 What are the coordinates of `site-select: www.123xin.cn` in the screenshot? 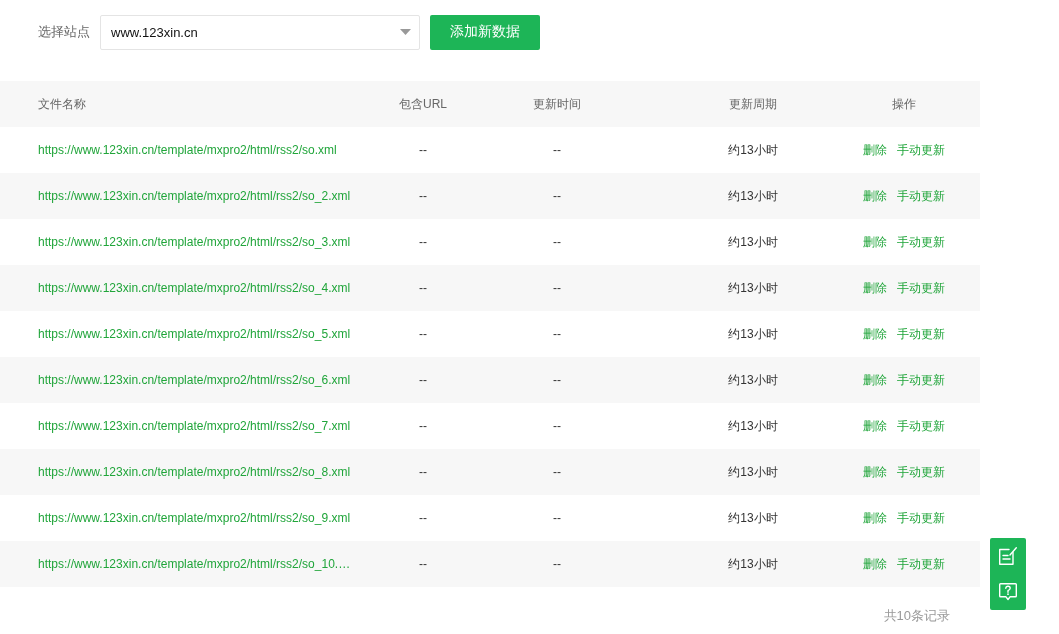 It's located at (260, 32).